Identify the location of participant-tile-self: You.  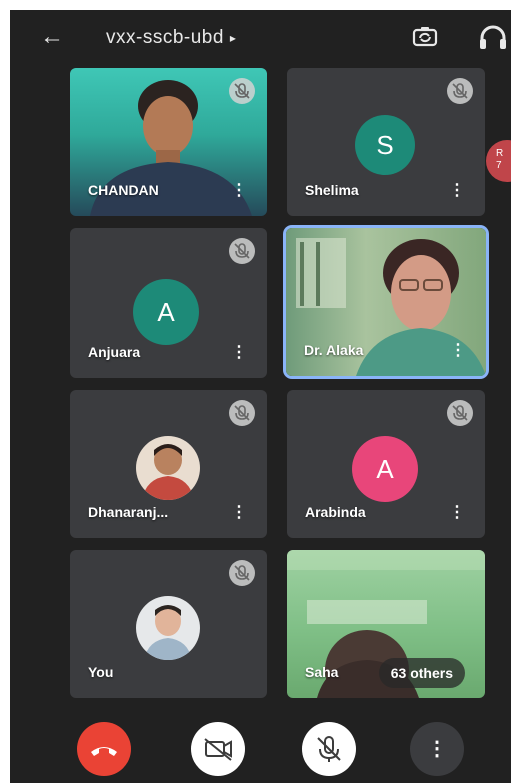
(168, 624).